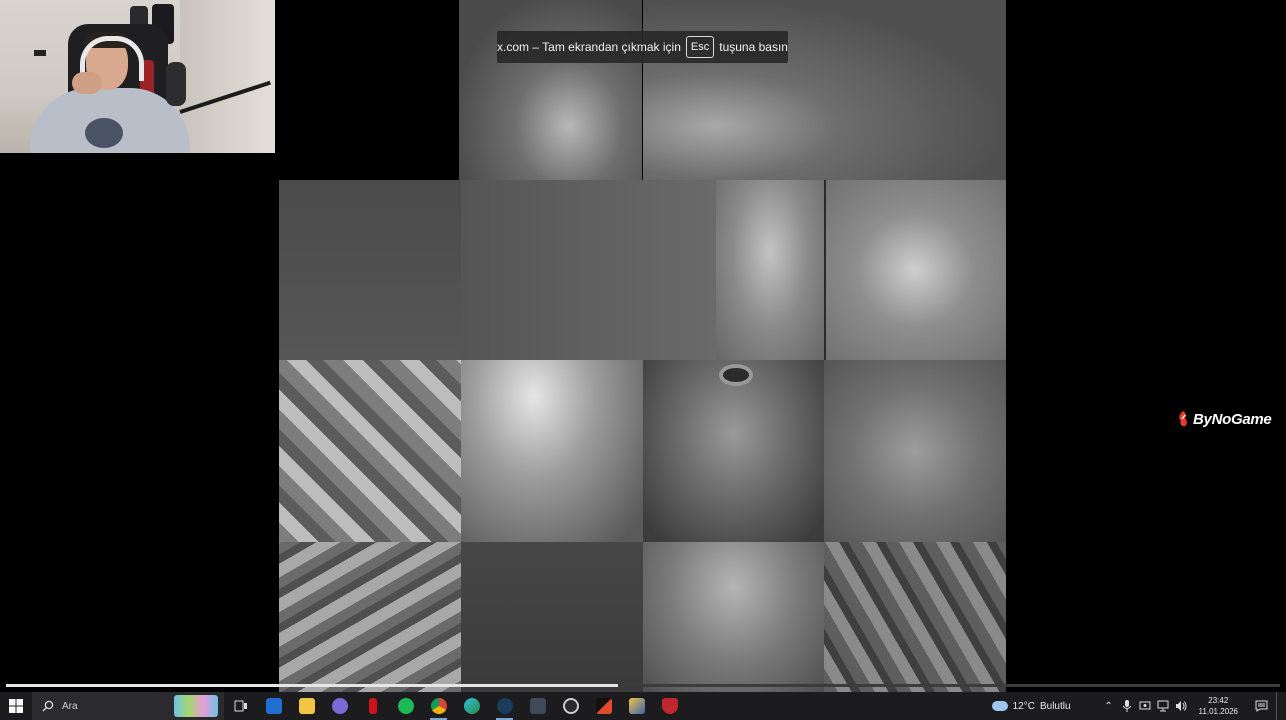 This screenshot has width=1286, height=720. I want to click on webcam-overlay, so click(137, 76).